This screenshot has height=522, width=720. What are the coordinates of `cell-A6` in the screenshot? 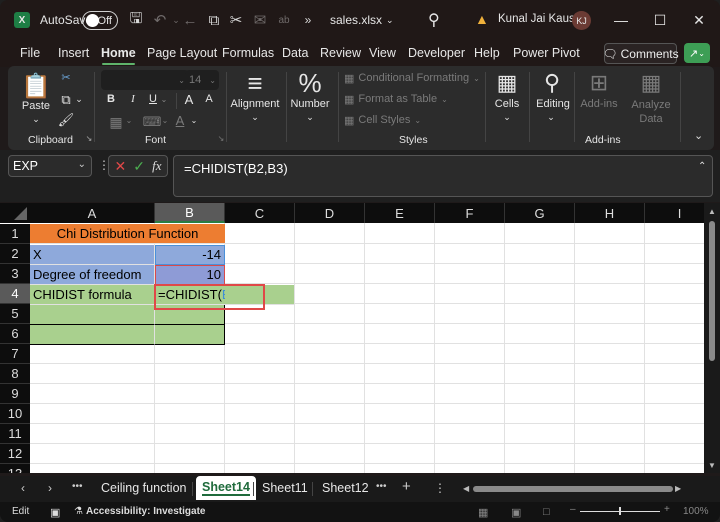 It's located at (92, 335).